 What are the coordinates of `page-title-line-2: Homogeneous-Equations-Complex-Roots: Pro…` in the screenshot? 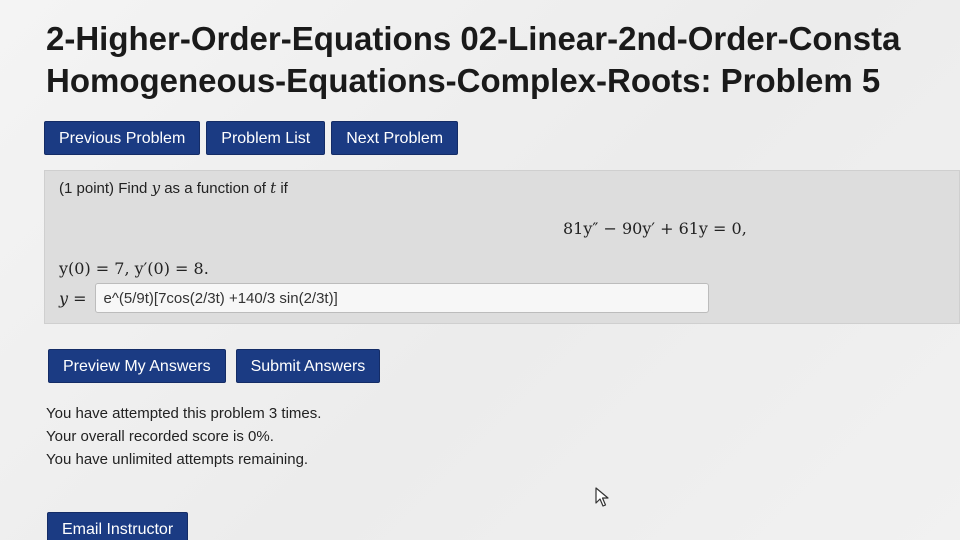 It's located at (463, 80).